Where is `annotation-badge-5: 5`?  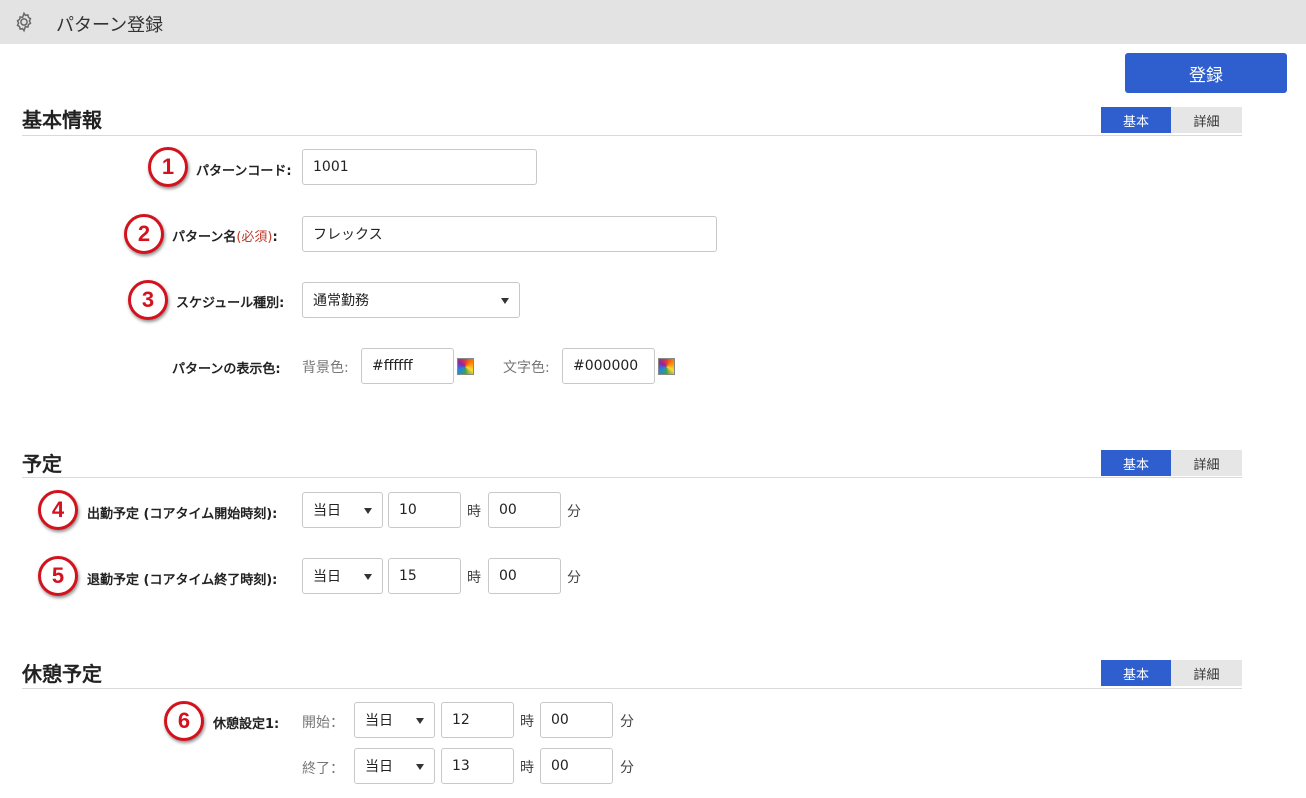
annotation-badge-5: 5 is located at coordinates (58, 576).